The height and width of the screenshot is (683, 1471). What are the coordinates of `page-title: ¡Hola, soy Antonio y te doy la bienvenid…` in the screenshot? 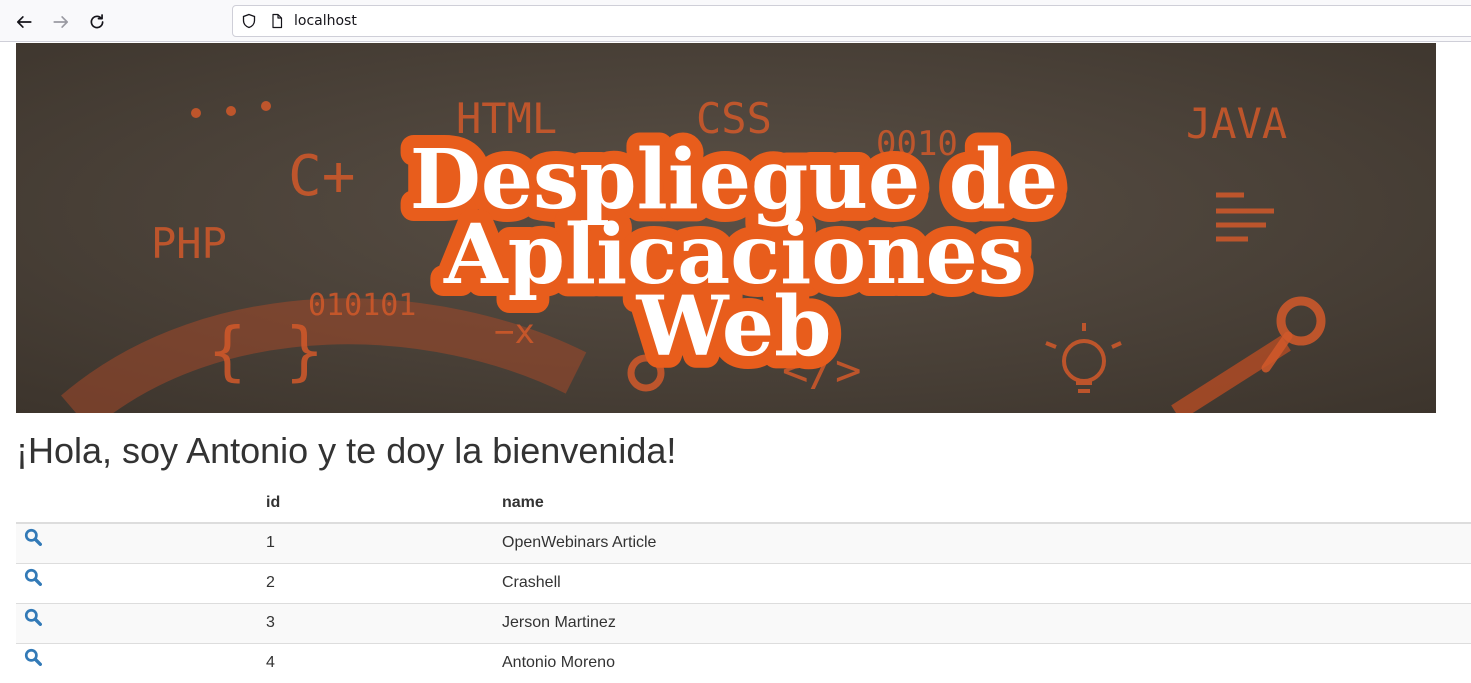 It's located at (346, 450).